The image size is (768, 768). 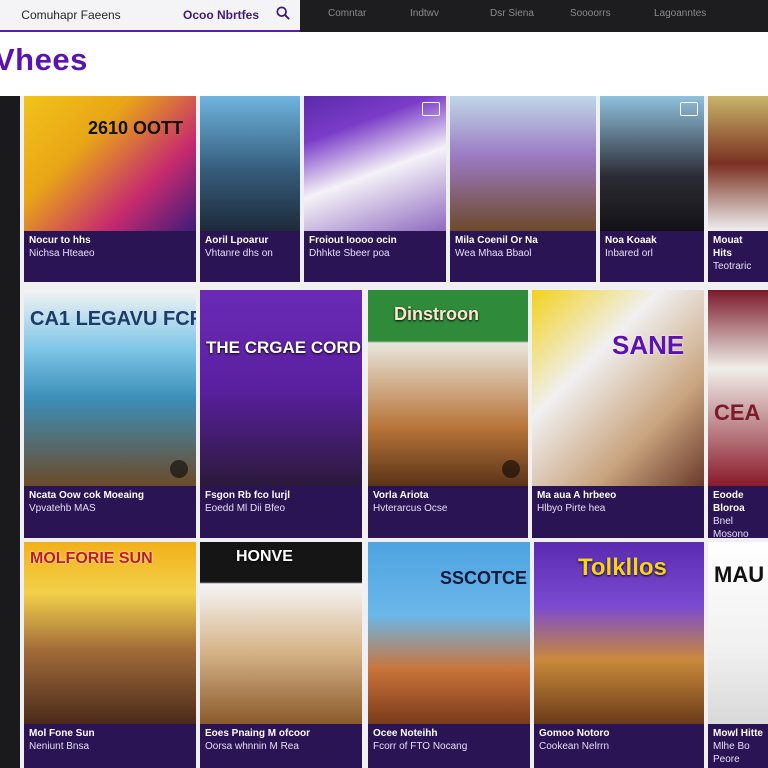 I want to click on video-title: Gomoo Notoro, so click(x=619, y=733).